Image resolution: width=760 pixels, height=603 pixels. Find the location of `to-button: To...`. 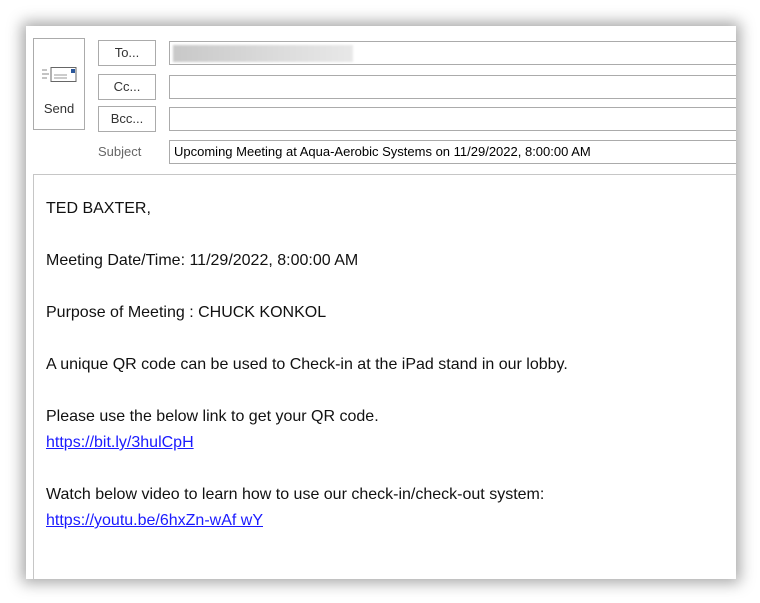

to-button: To... is located at coordinates (127, 53).